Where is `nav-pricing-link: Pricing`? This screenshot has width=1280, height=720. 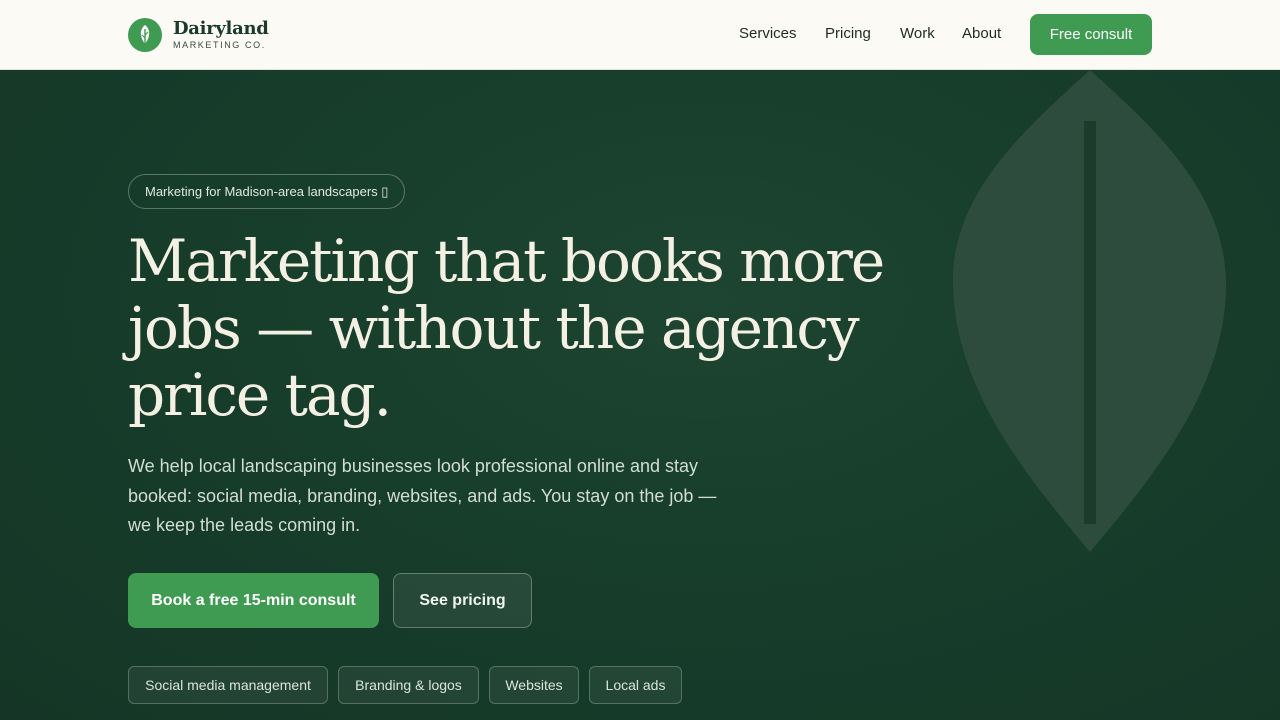 nav-pricing-link: Pricing is located at coordinates (848, 34).